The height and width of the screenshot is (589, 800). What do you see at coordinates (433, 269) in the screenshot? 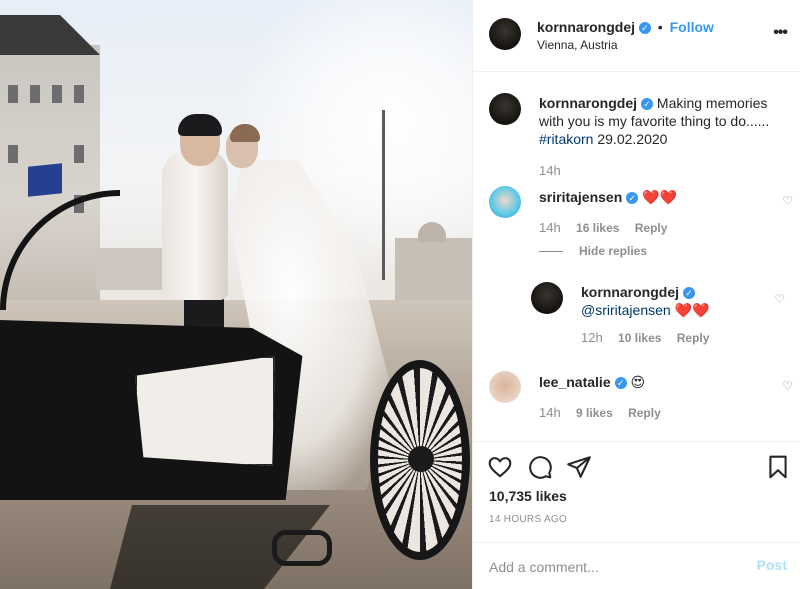
I see `domed-building` at bounding box center [433, 269].